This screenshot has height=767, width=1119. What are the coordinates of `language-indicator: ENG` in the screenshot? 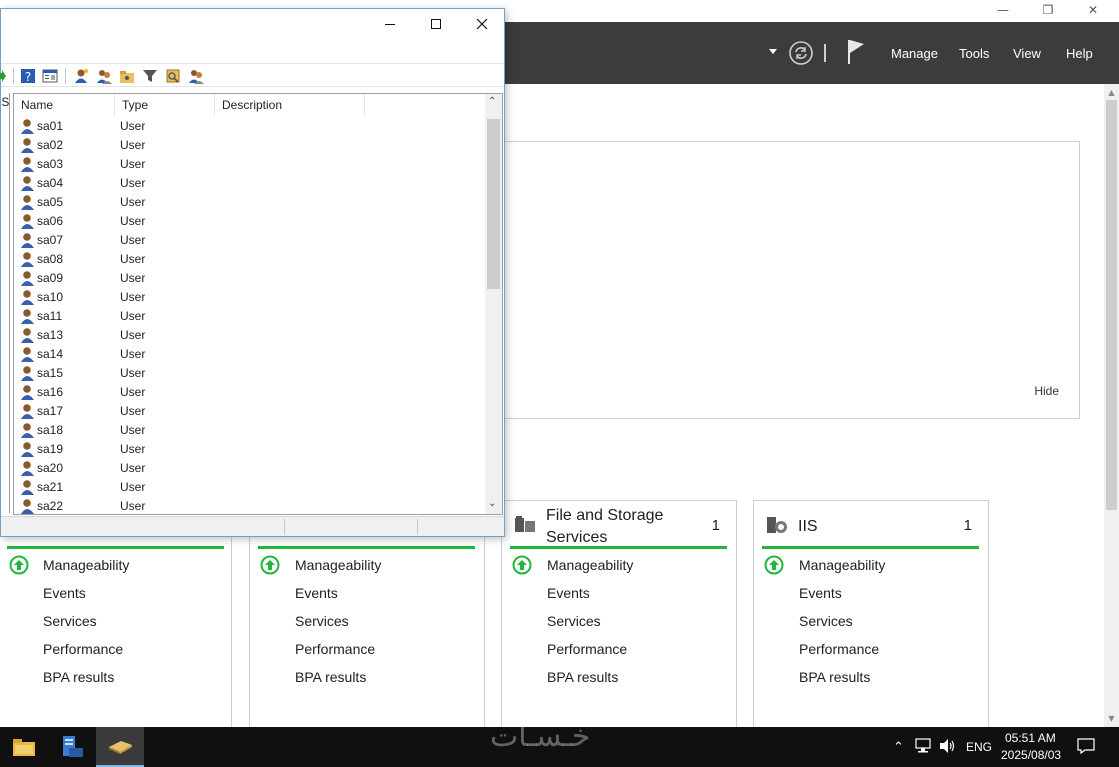 It's located at (979, 747).